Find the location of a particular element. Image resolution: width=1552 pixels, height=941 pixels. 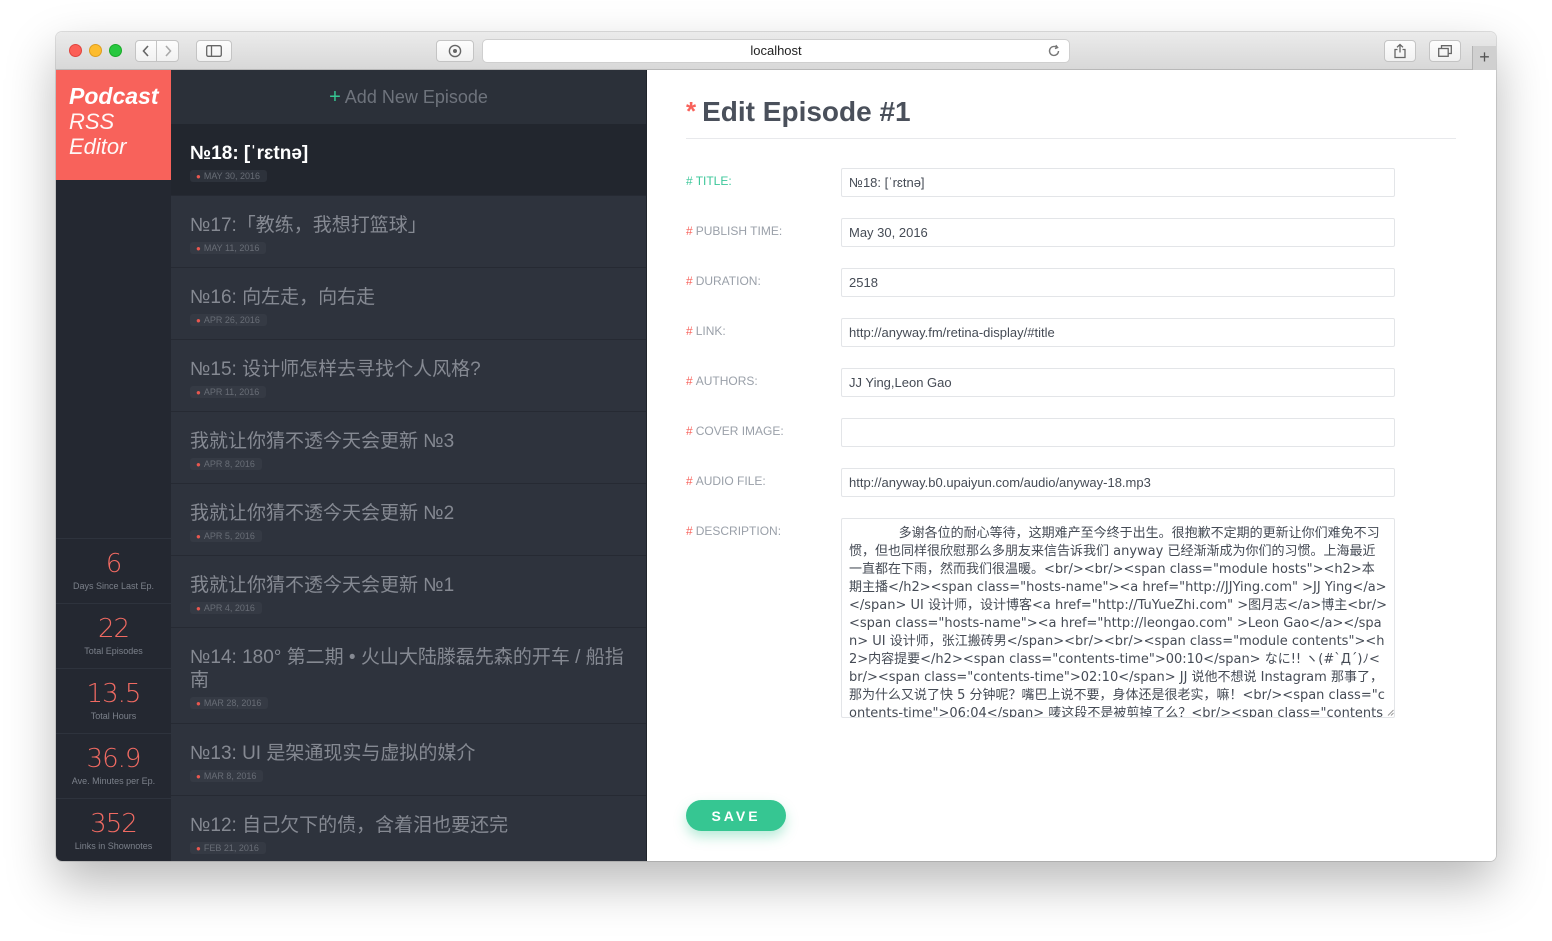

field-label-text: DURATION: is located at coordinates (728, 281).